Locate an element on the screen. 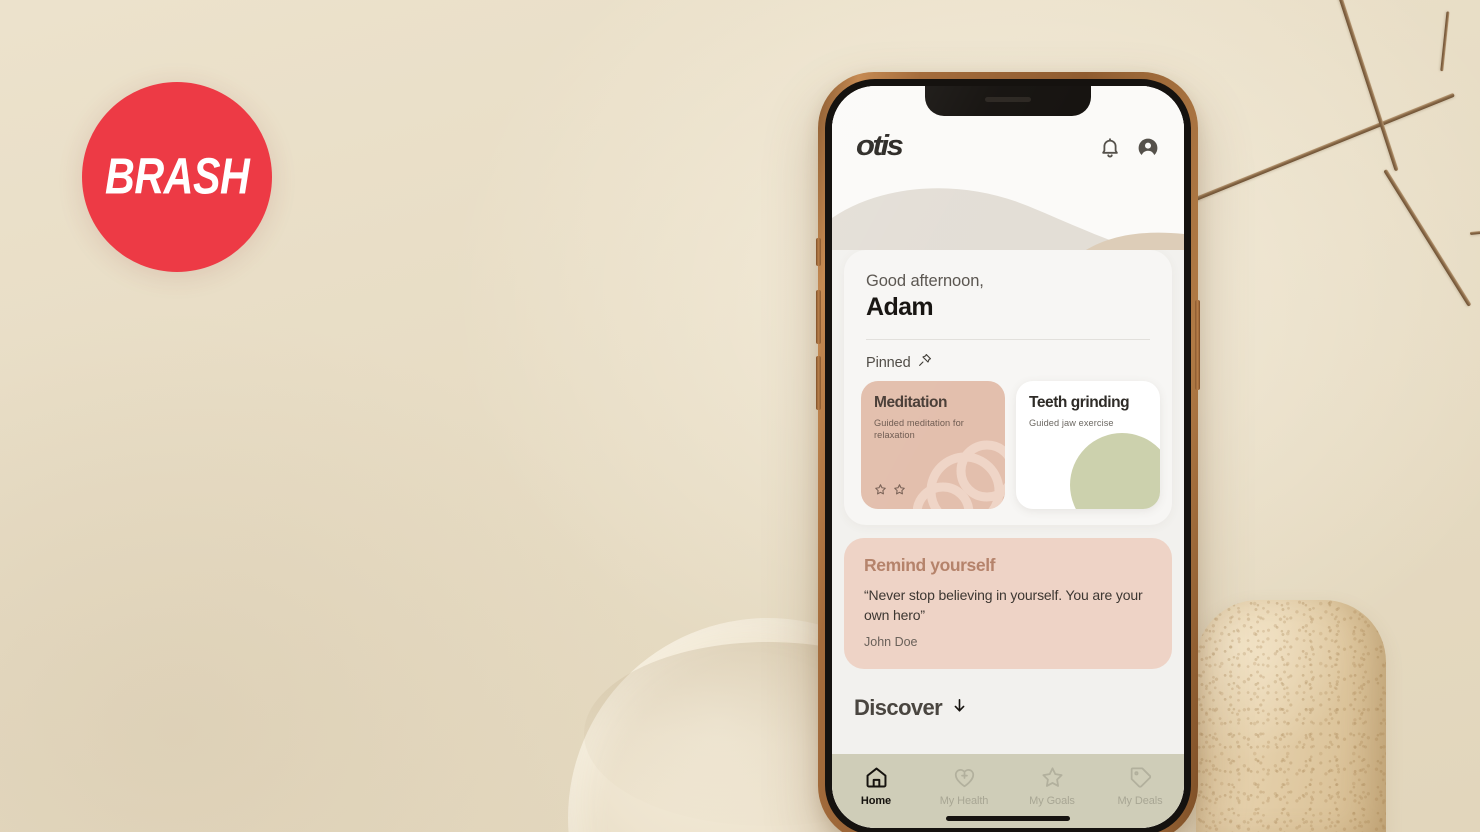 The height and width of the screenshot is (832, 1480). notifications-bell-icon is located at coordinates (1110, 148).